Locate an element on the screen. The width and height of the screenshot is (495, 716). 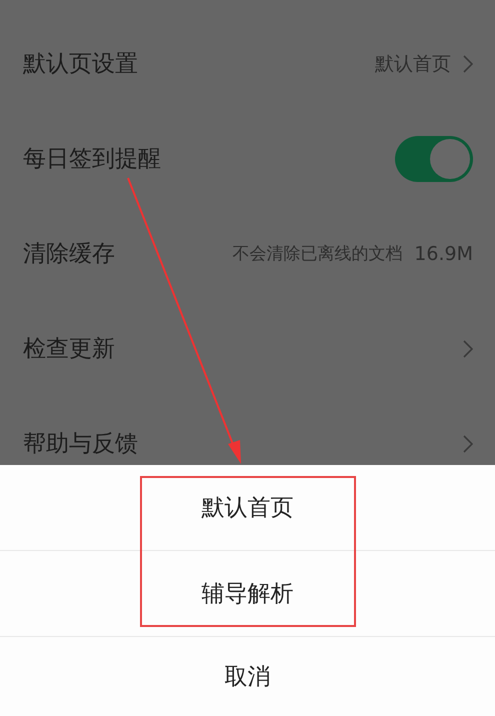
setting-label: 每日签到提醒 is located at coordinates (92, 159).